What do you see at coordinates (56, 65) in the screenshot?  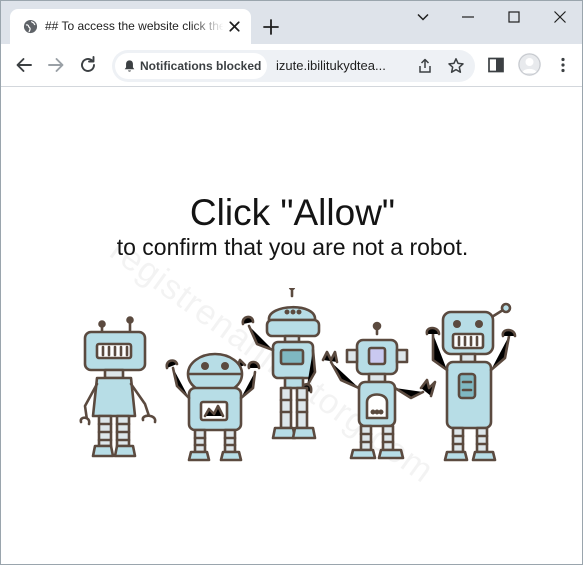 I see `forward-icon` at bounding box center [56, 65].